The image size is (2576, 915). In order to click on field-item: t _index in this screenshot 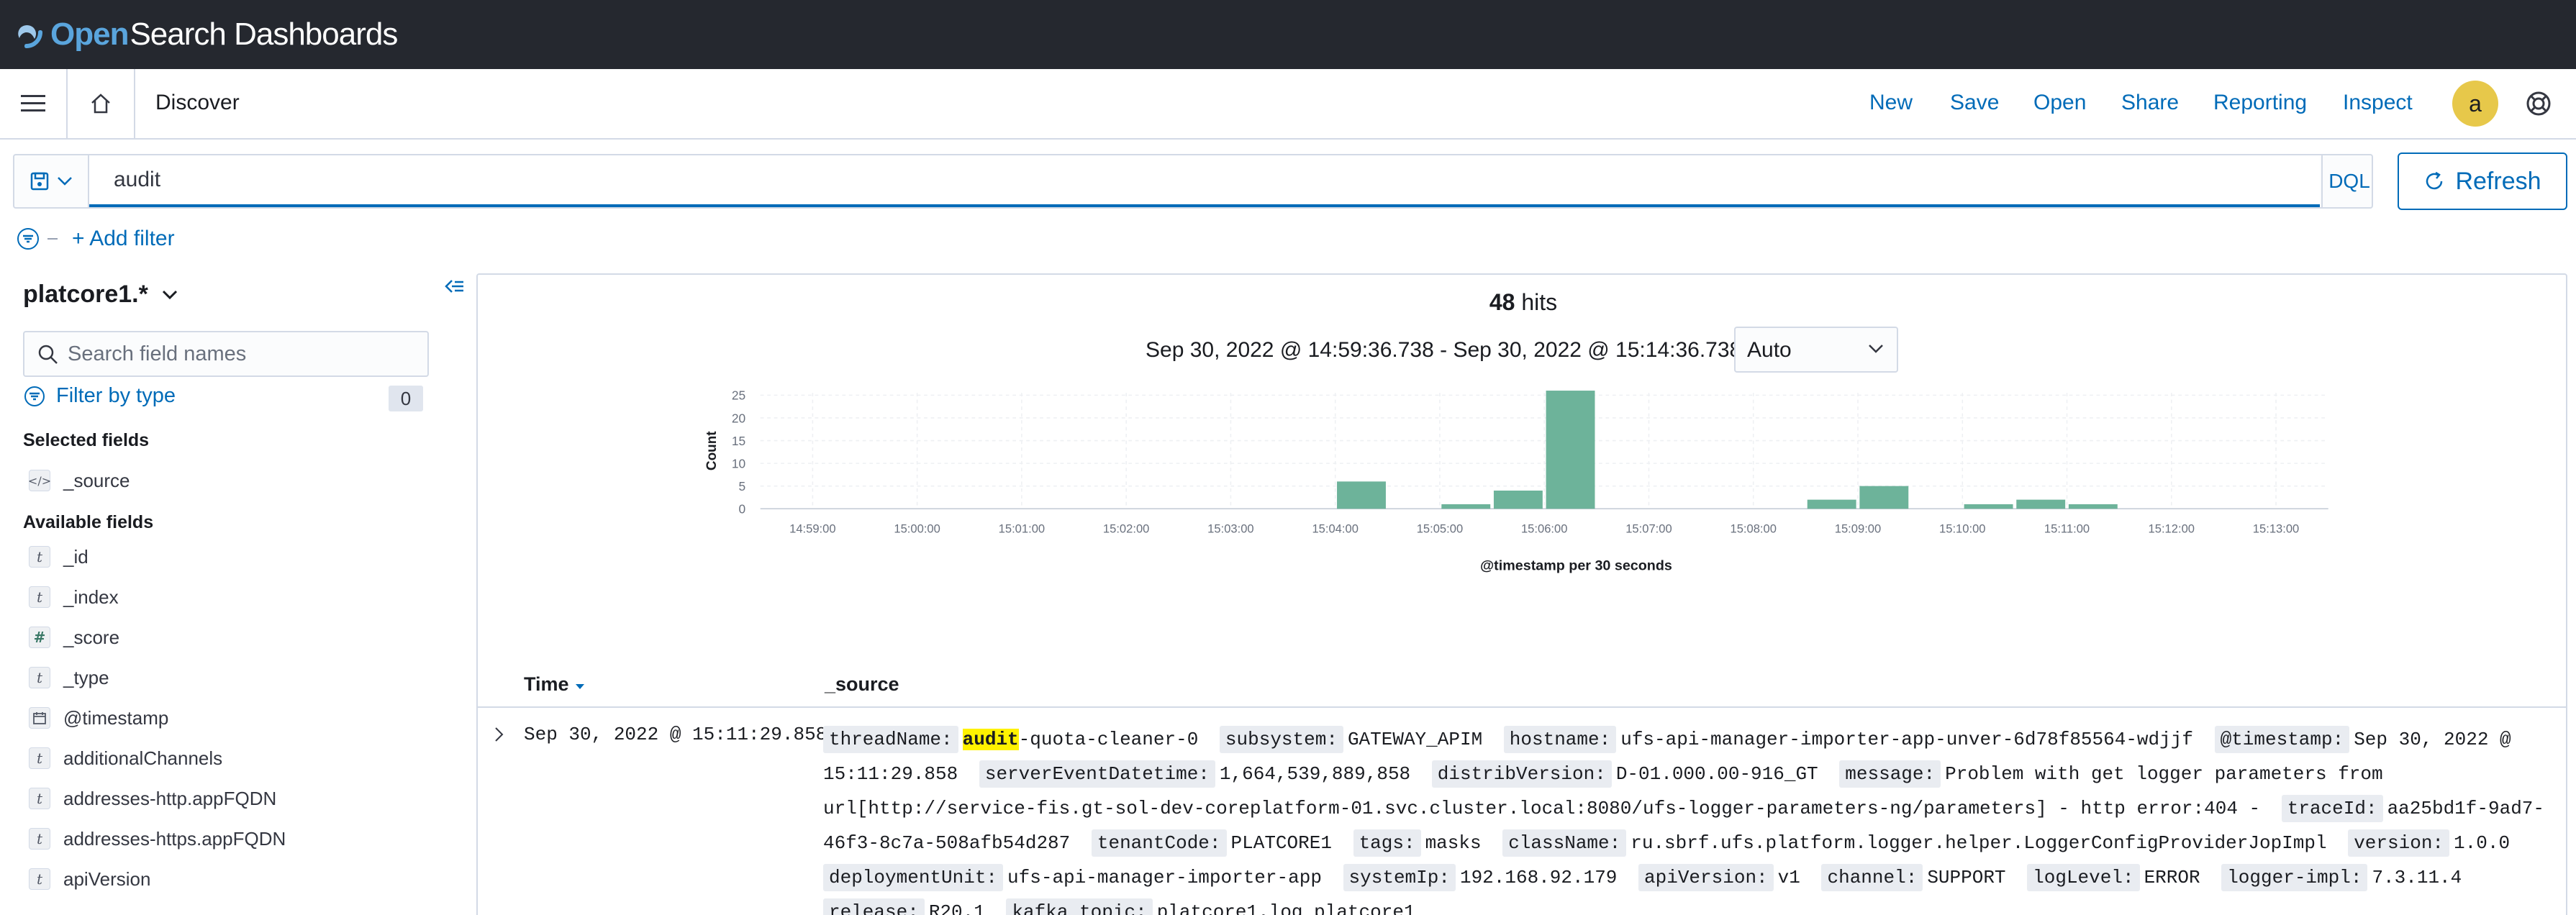, I will do `click(74, 597)`.